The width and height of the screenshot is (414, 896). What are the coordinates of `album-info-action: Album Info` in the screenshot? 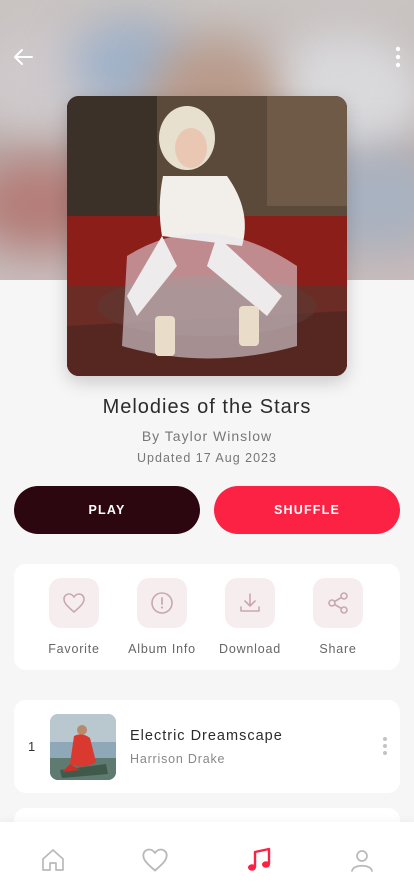 It's located at (162, 618).